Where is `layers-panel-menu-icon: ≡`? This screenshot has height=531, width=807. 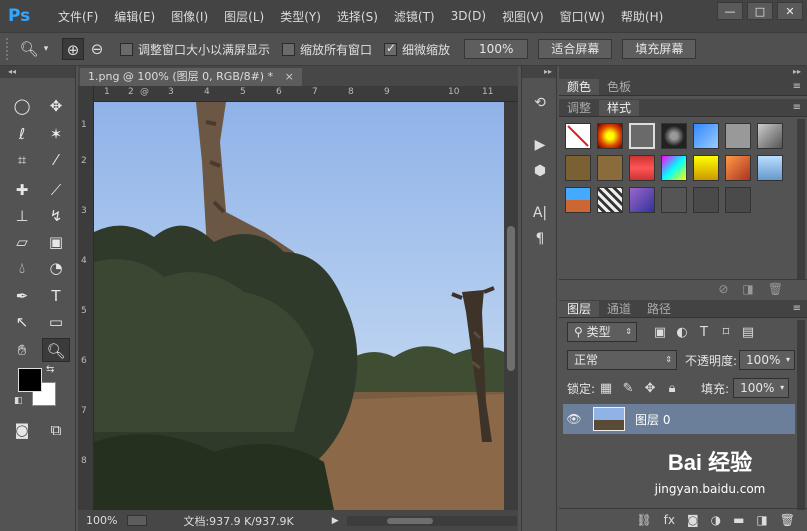
layers-panel-menu-icon: ≡ is located at coordinates (797, 309).